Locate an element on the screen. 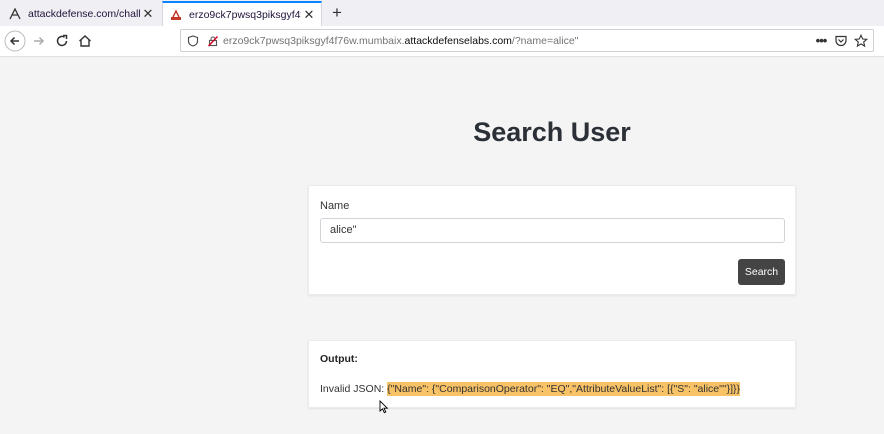  back-button is located at coordinates (15, 41).